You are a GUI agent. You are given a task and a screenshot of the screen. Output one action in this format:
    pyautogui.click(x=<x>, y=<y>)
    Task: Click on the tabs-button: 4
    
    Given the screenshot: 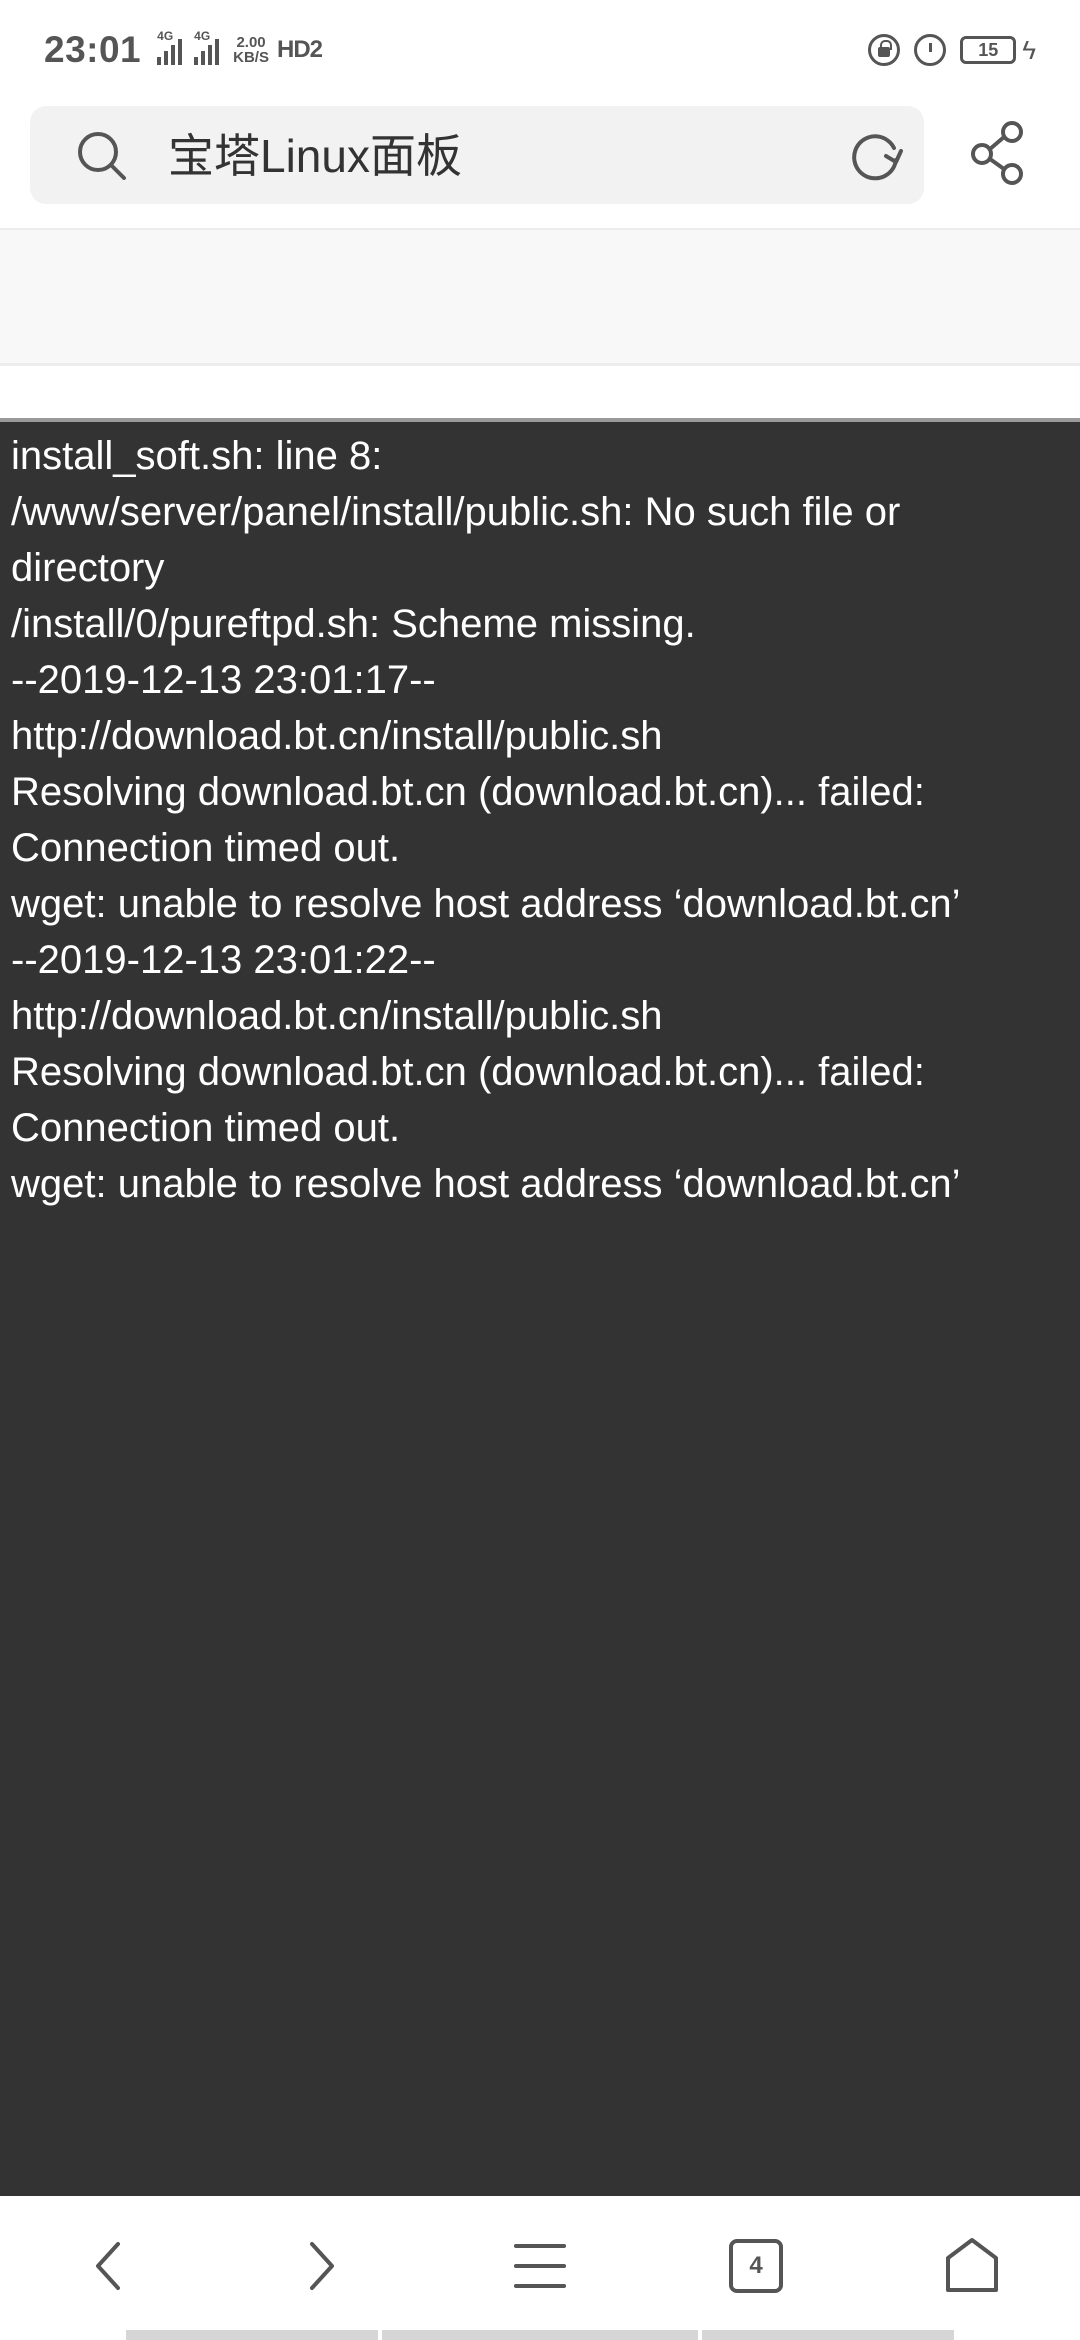 What is the action you would take?
    pyautogui.click(x=756, y=2266)
    